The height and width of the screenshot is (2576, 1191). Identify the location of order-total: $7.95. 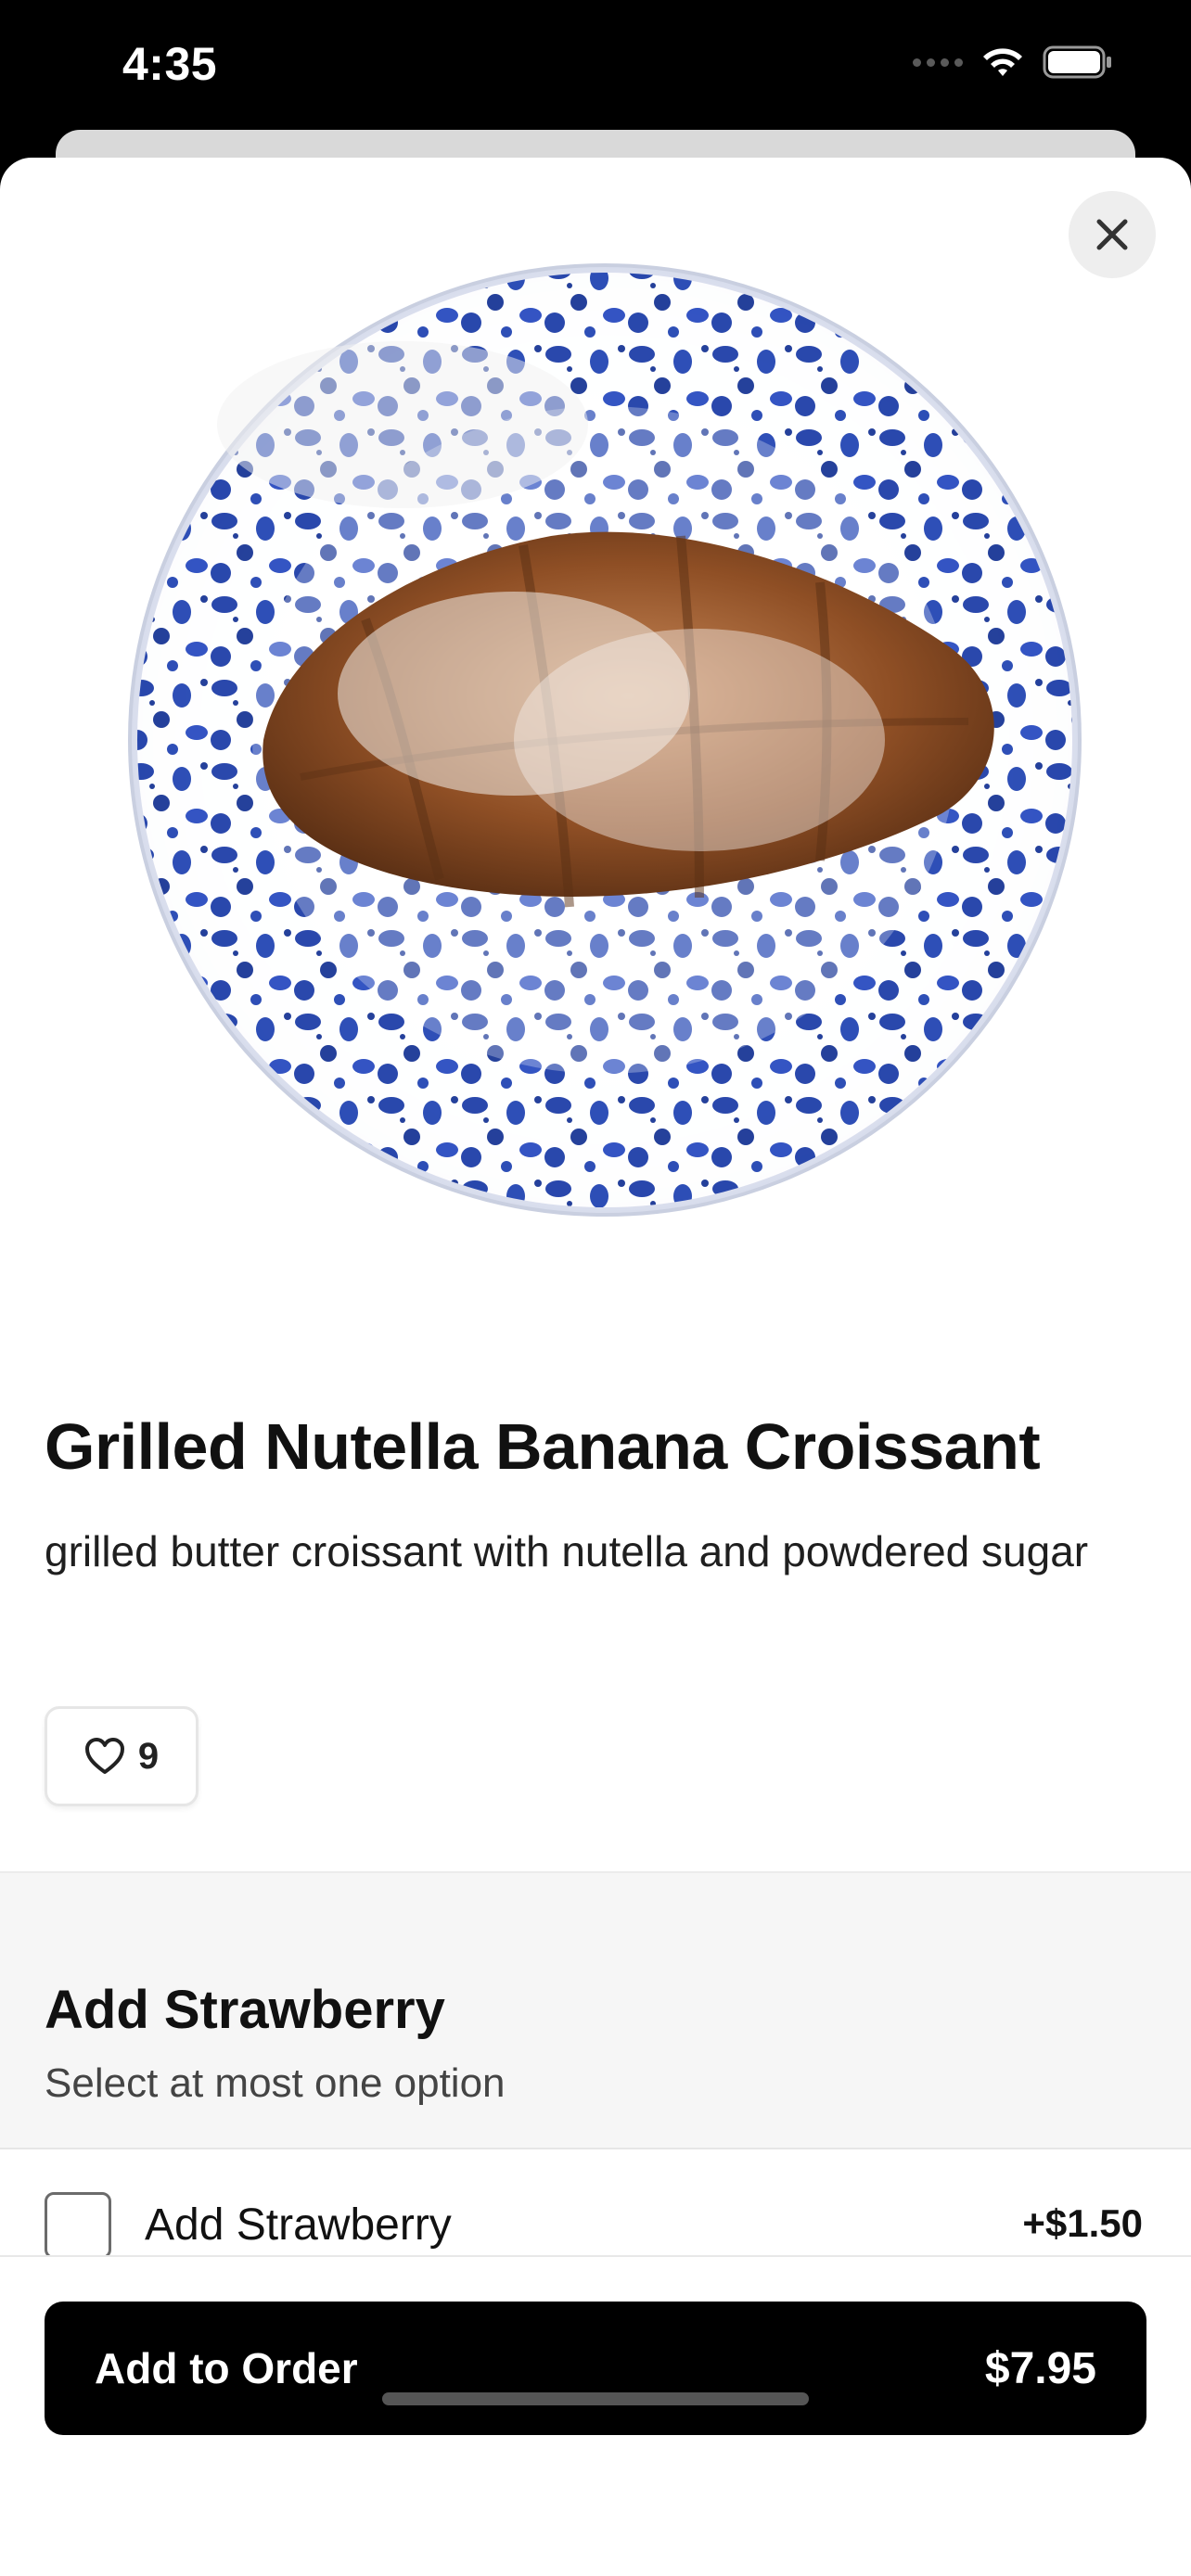
(1040, 2368).